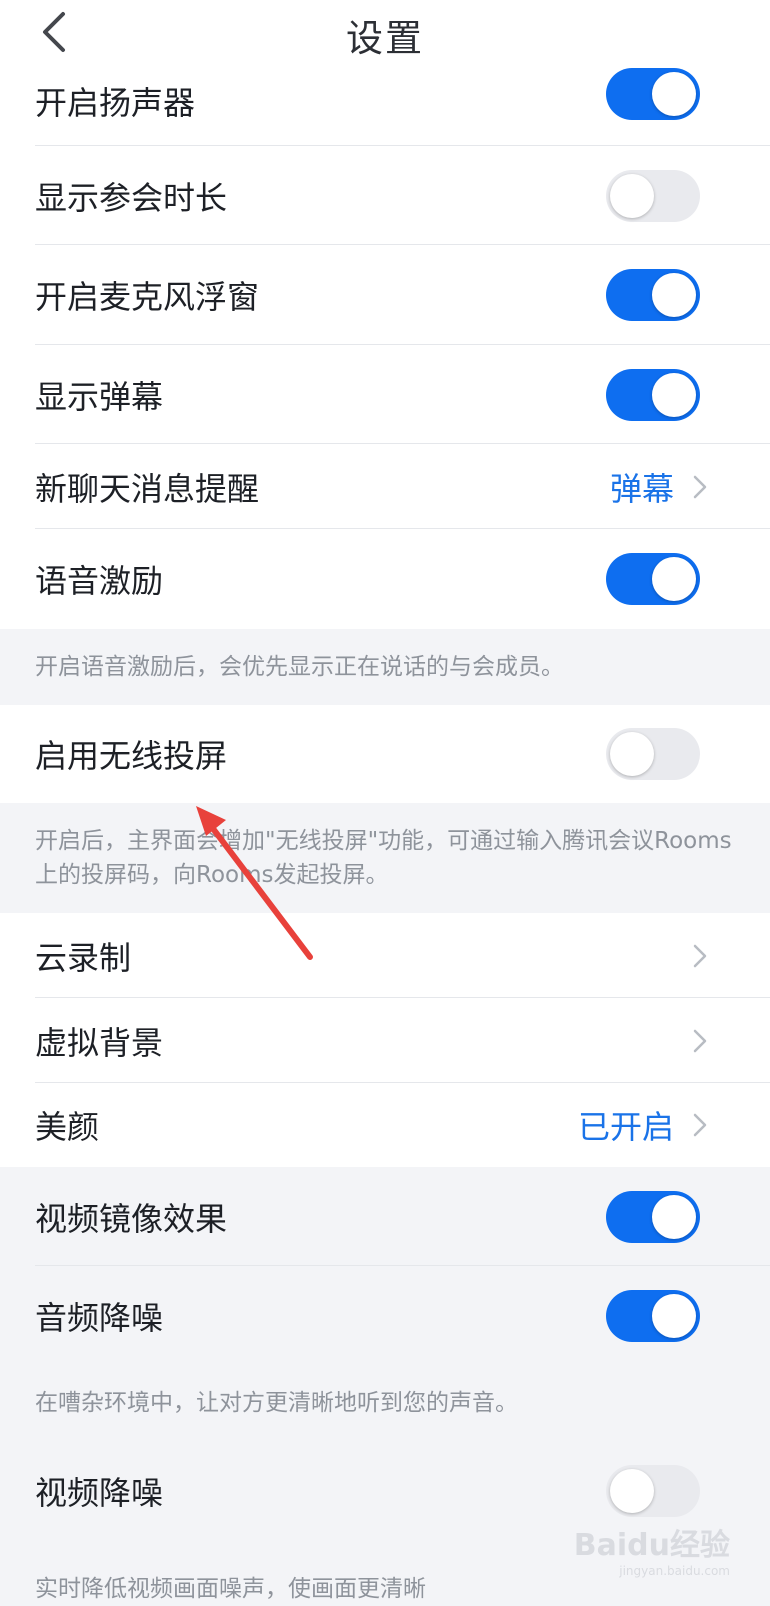 This screenshot has width=770, height=1606. What do you see at coordinates (147, 488) in the screenshot?
I see `setting-label: 新聊天消息提醒` at bounding box center [147, 488].